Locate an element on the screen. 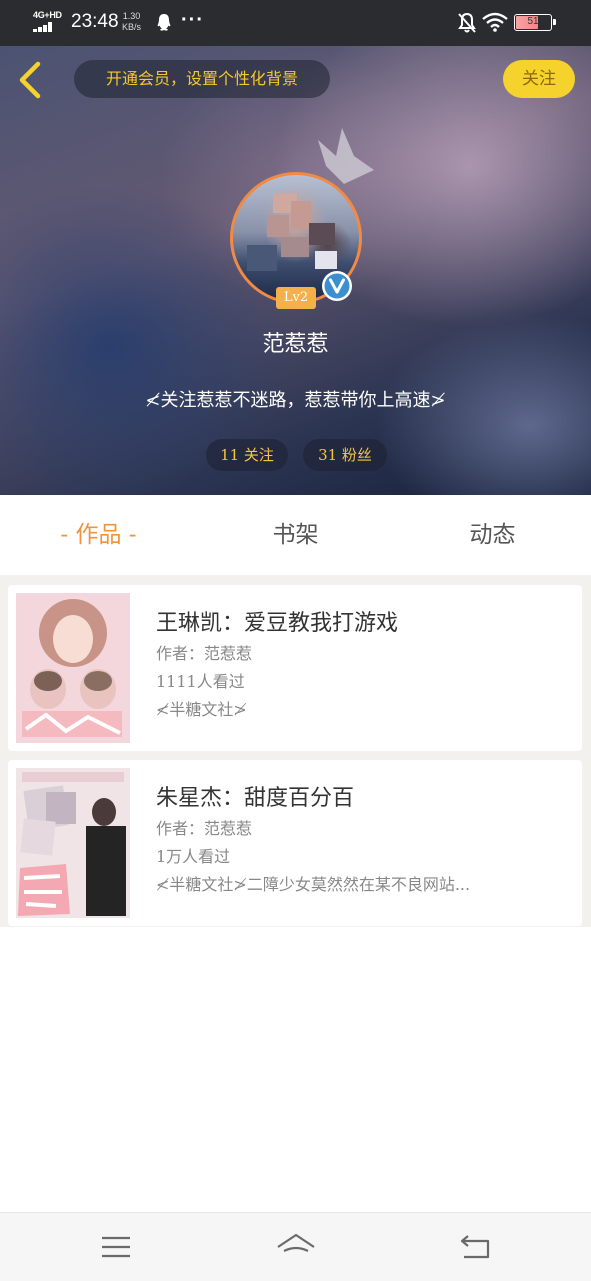  back-icon is located at coordinates (475, 1247).